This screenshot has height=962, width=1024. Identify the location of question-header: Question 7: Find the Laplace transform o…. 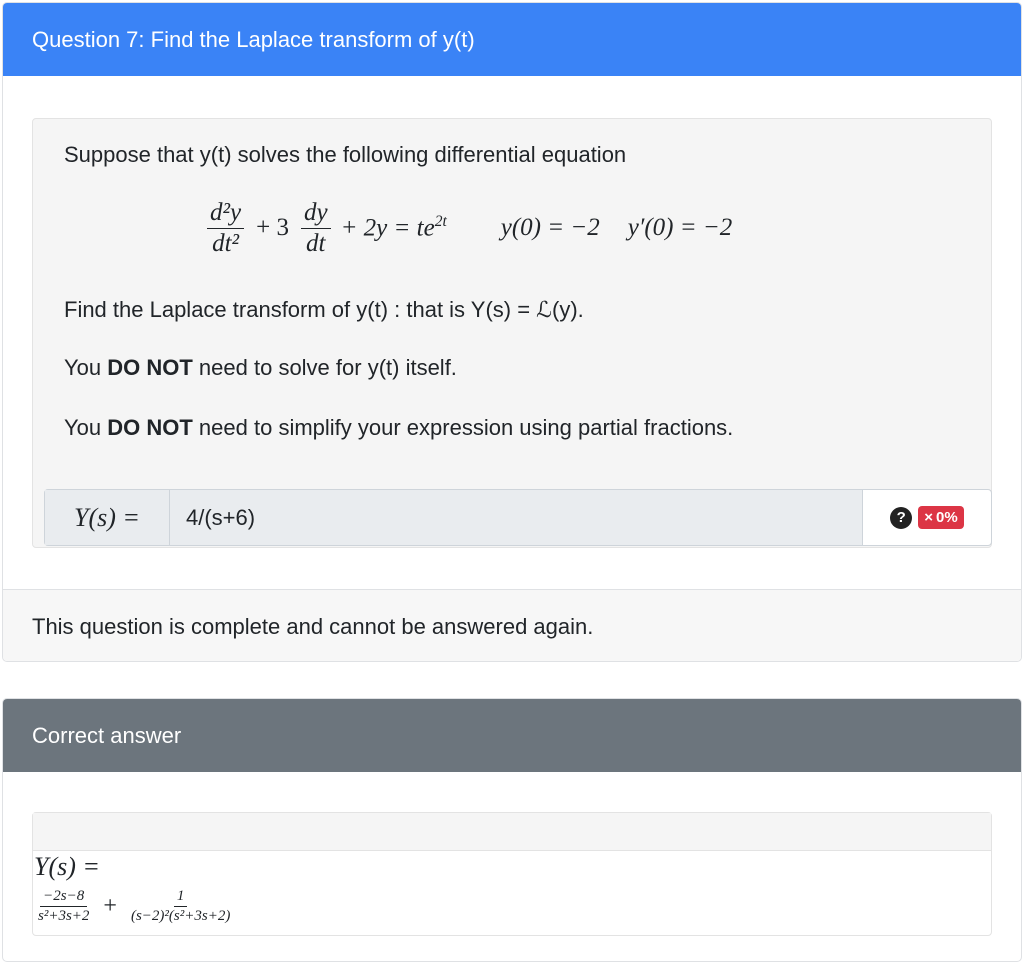
(512, 39).